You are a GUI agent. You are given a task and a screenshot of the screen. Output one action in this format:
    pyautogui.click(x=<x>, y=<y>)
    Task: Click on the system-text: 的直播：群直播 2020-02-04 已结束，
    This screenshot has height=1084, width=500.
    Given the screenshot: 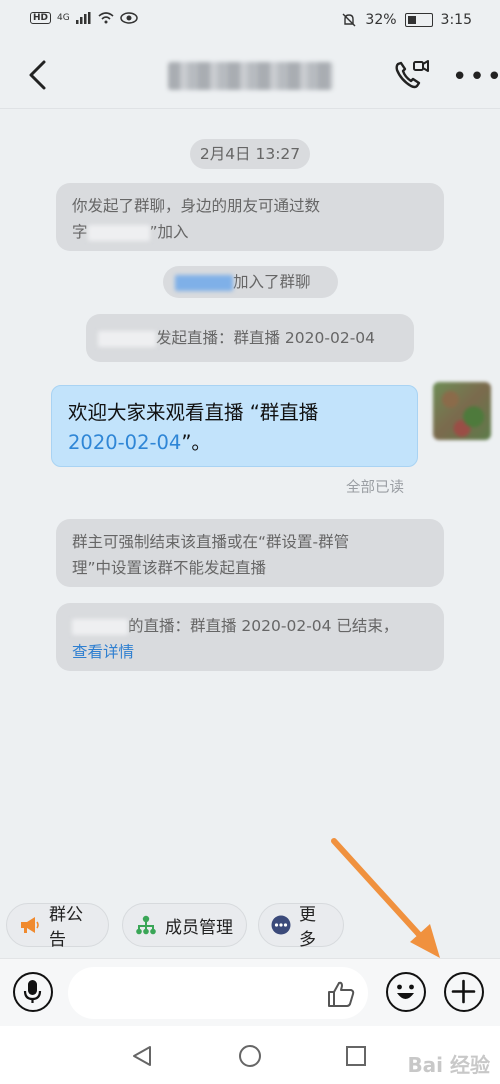 What is the action you would take?
    pyautogui.click(x=263, y=626)
    